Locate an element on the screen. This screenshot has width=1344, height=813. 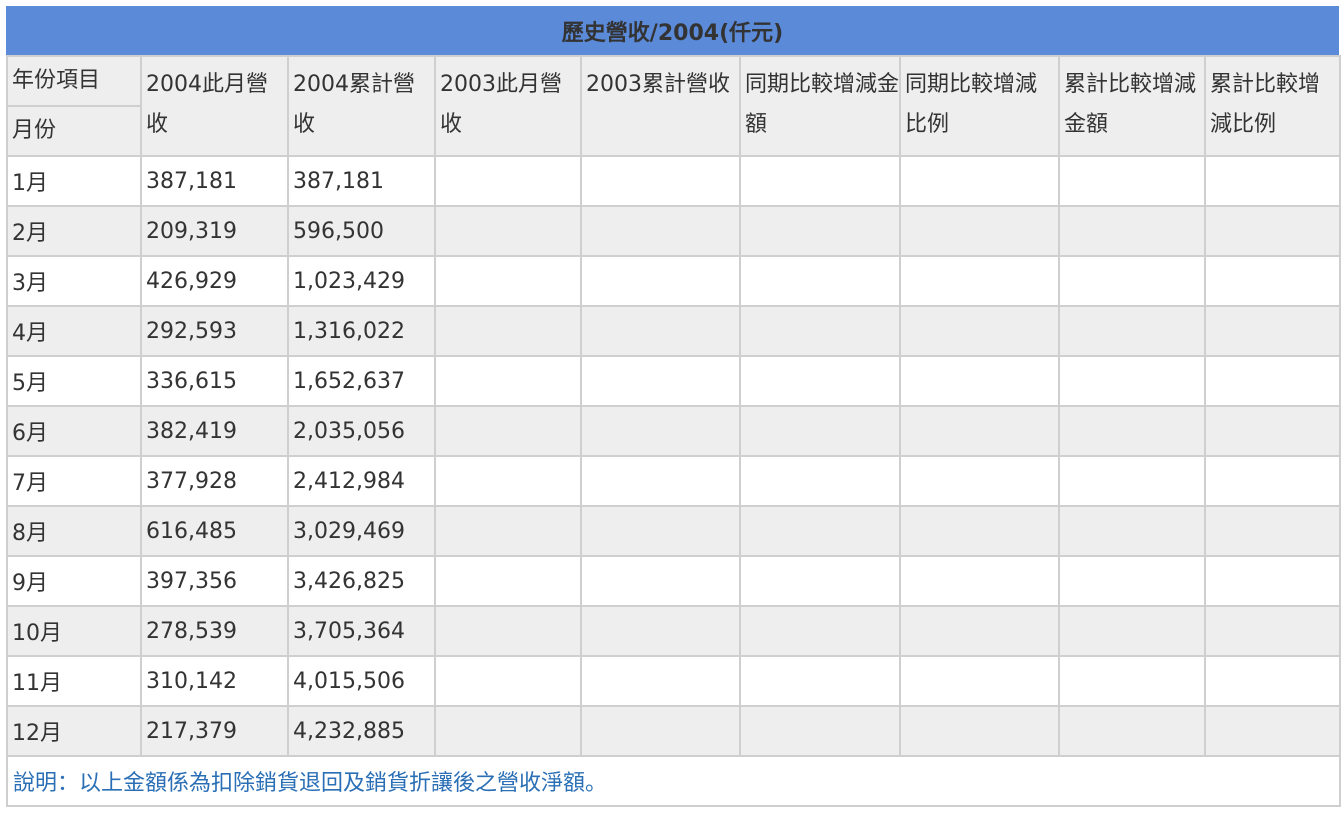
cell-month: 4月 is located at coordinates (74, 331).